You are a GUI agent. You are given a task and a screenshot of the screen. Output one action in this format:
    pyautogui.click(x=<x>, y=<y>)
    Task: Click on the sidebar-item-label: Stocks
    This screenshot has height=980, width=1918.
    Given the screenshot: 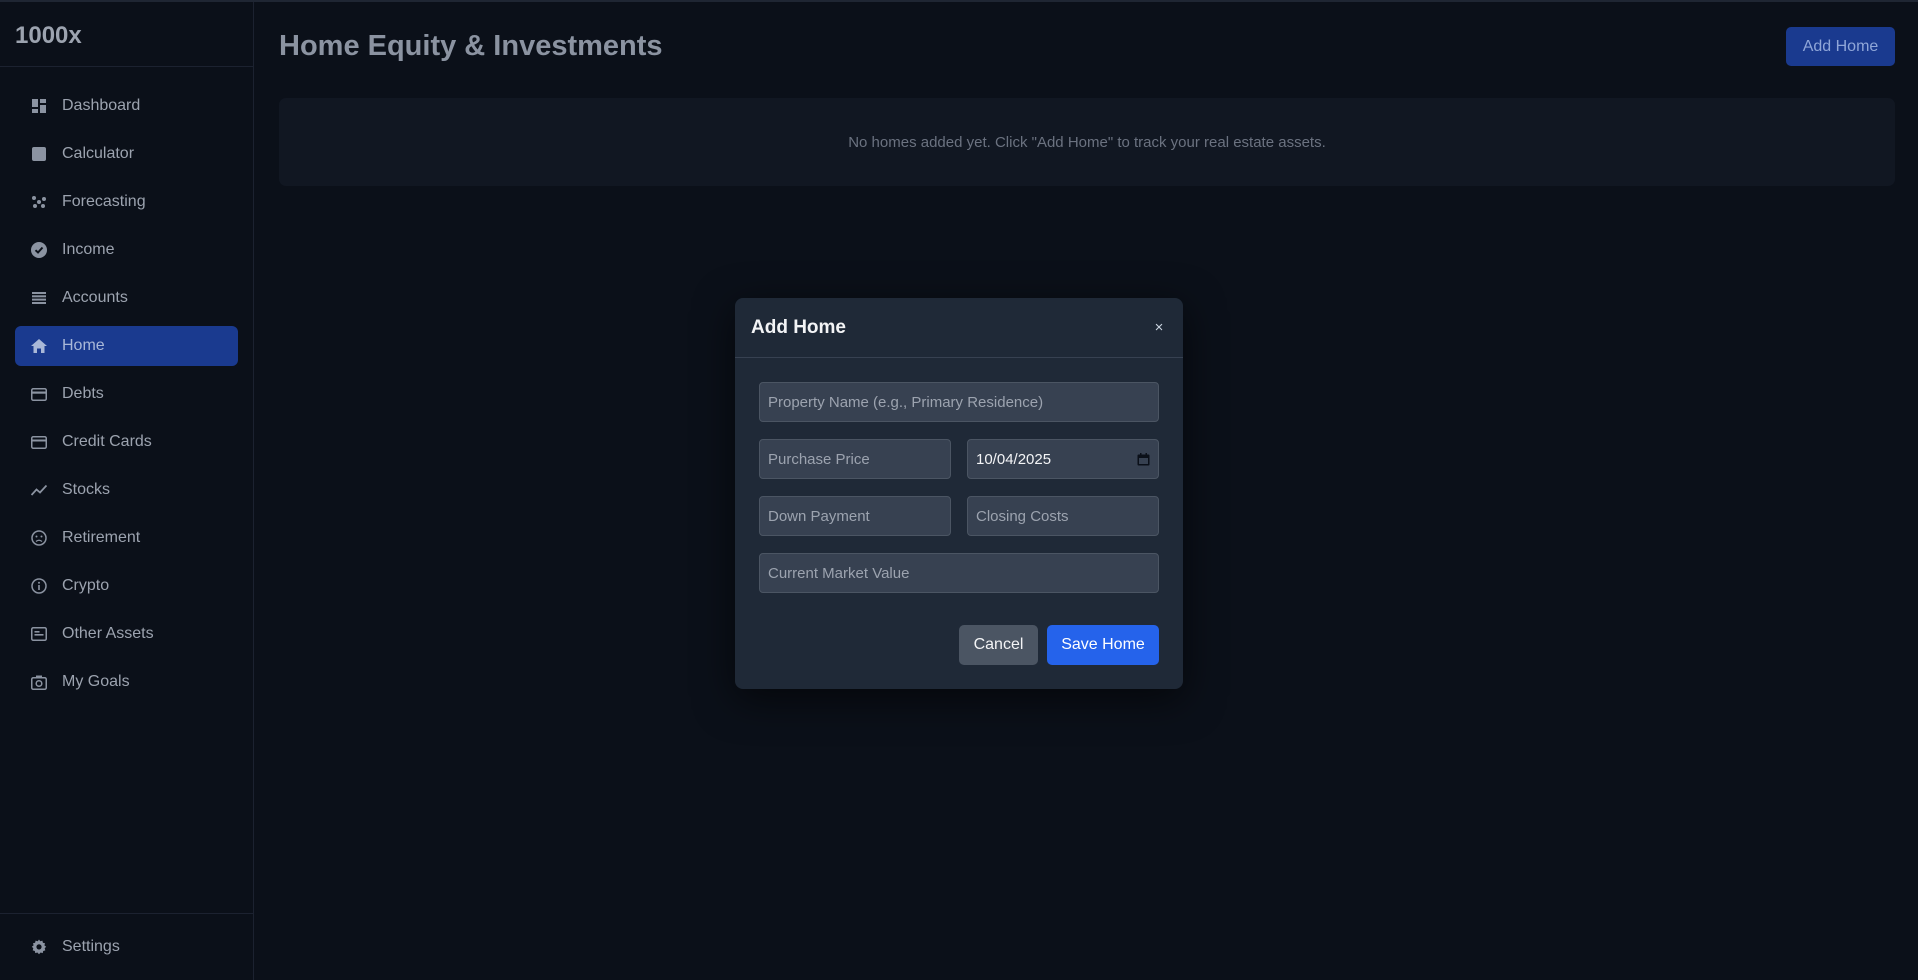 What is the action you would take?
    pyautogui.click(x=86, y=489)
    